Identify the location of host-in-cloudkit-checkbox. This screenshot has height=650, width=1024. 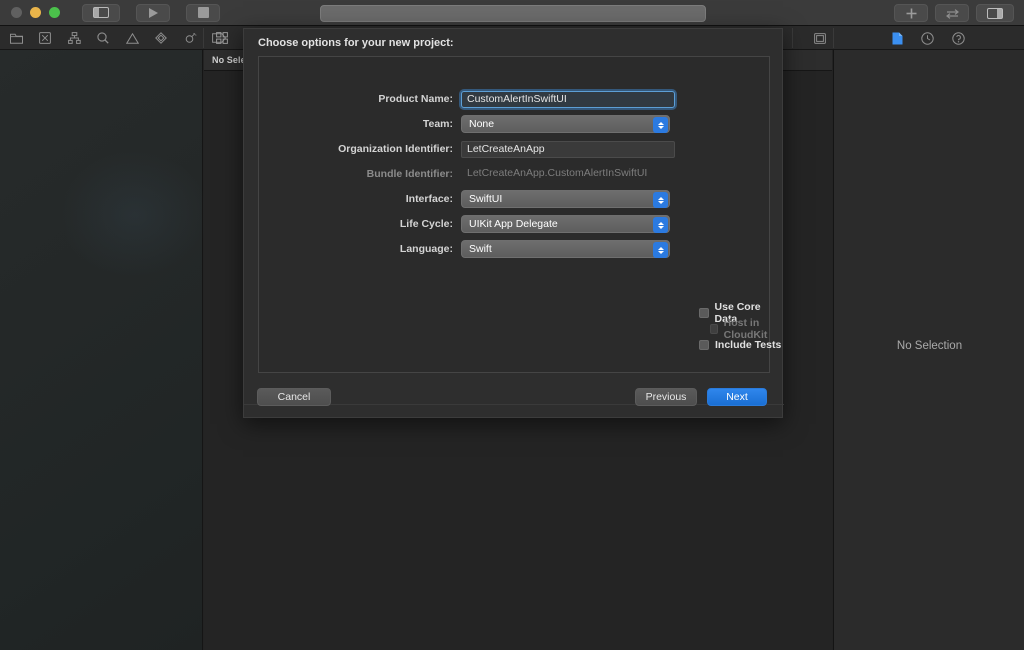
(714, 328).